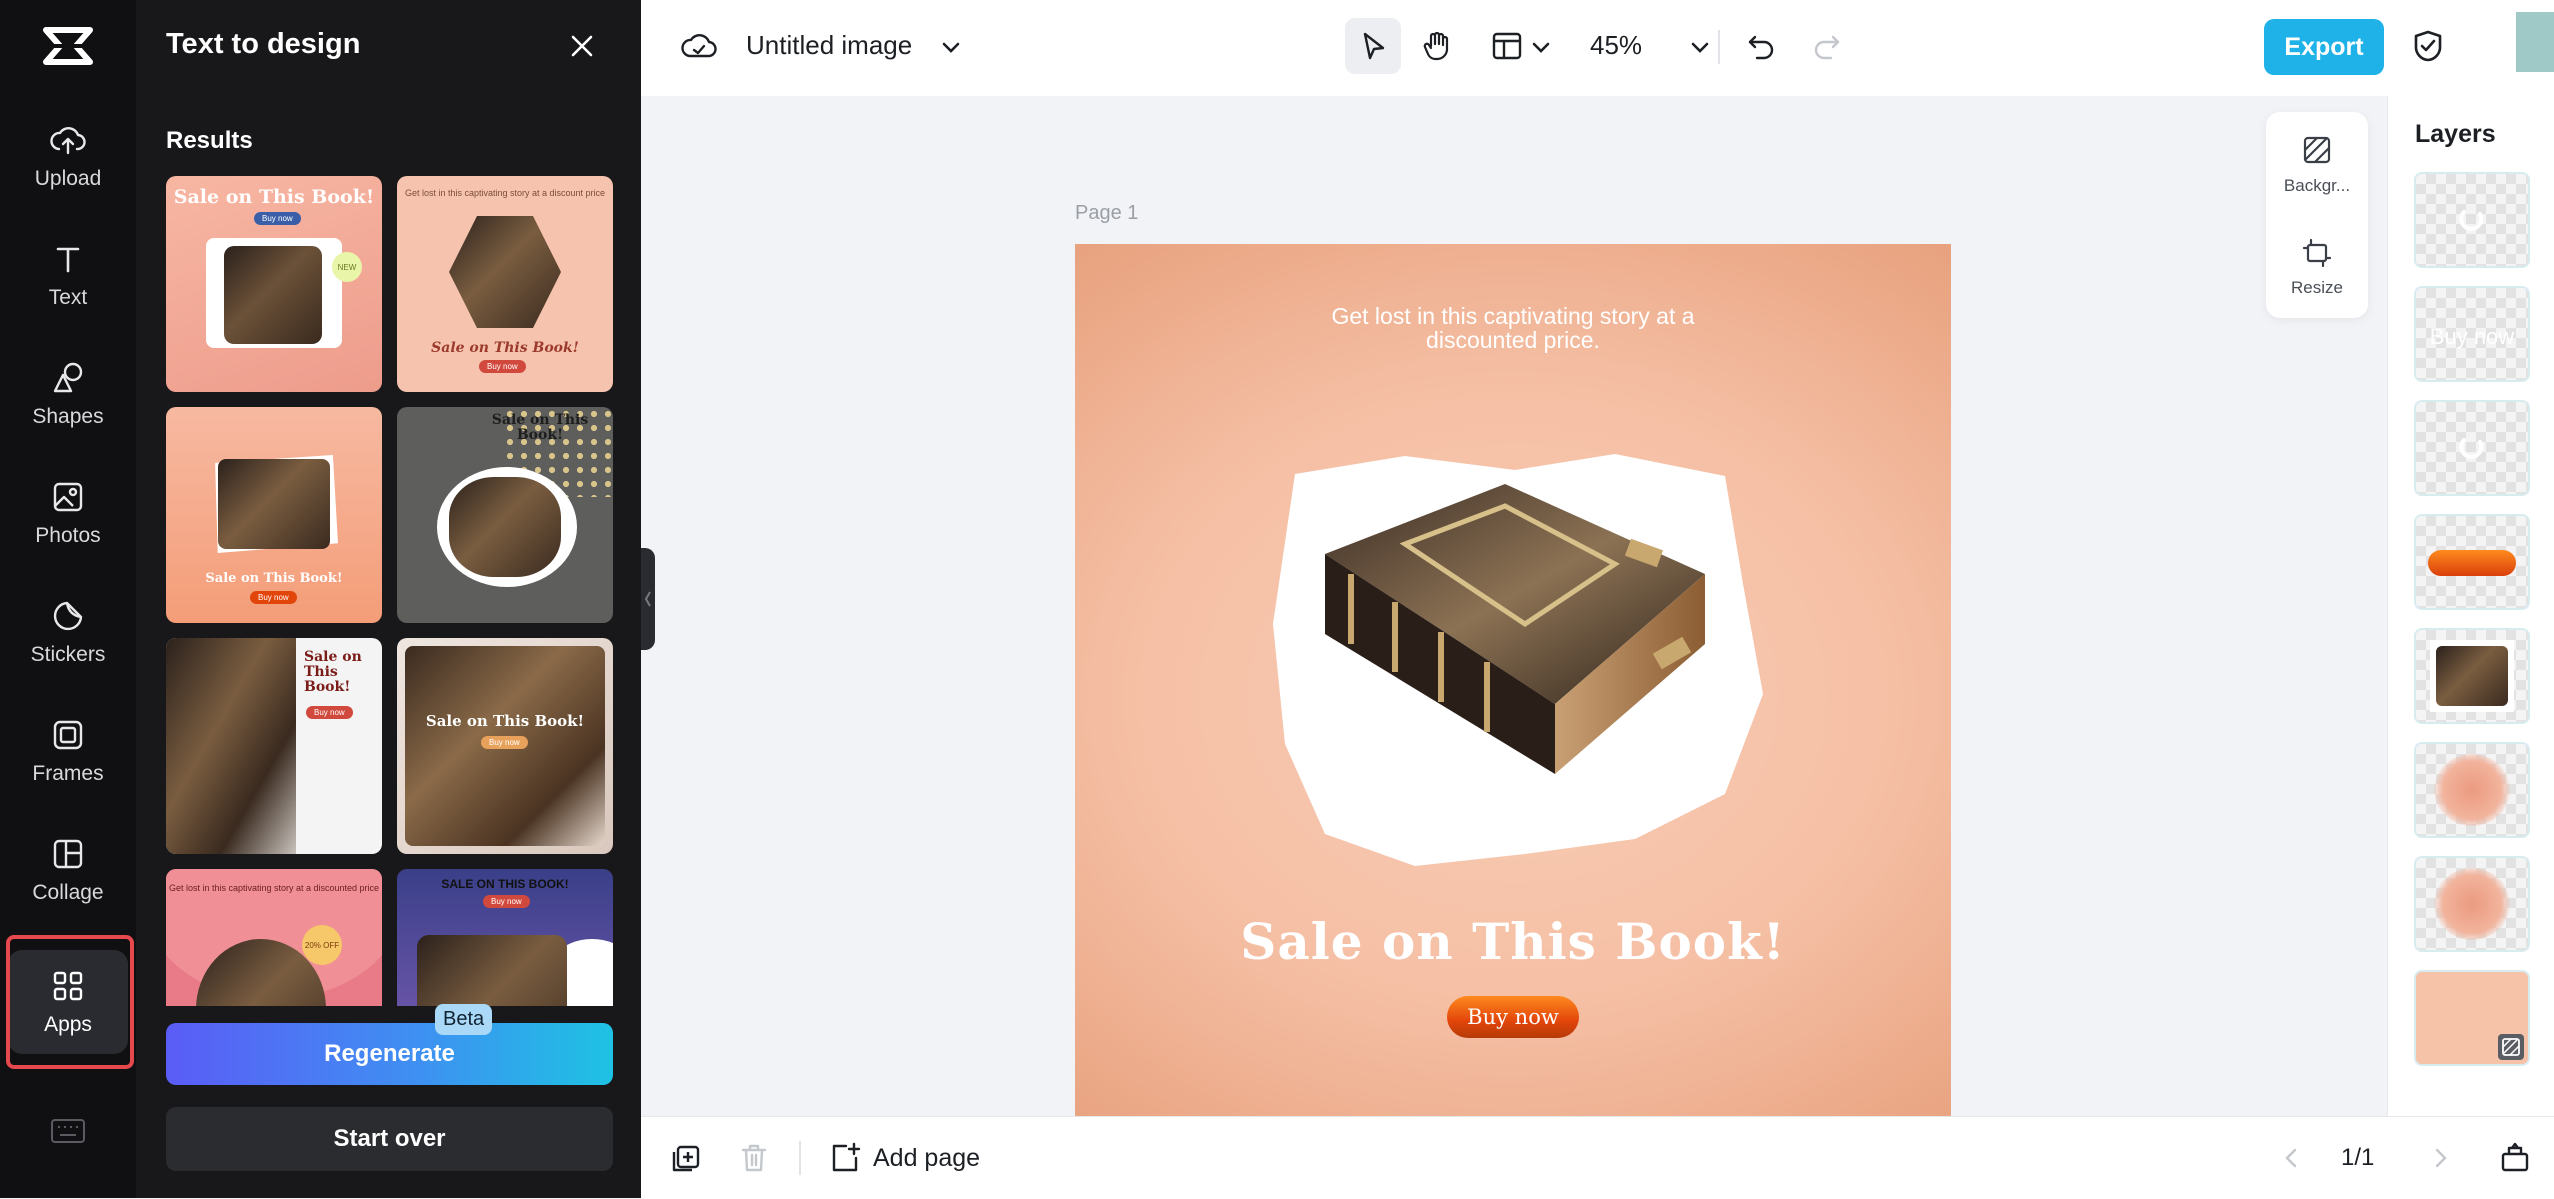  Describe the element at coordinates (1437, 46) in the screenshot. I see `hand-pan-icon` at that location.